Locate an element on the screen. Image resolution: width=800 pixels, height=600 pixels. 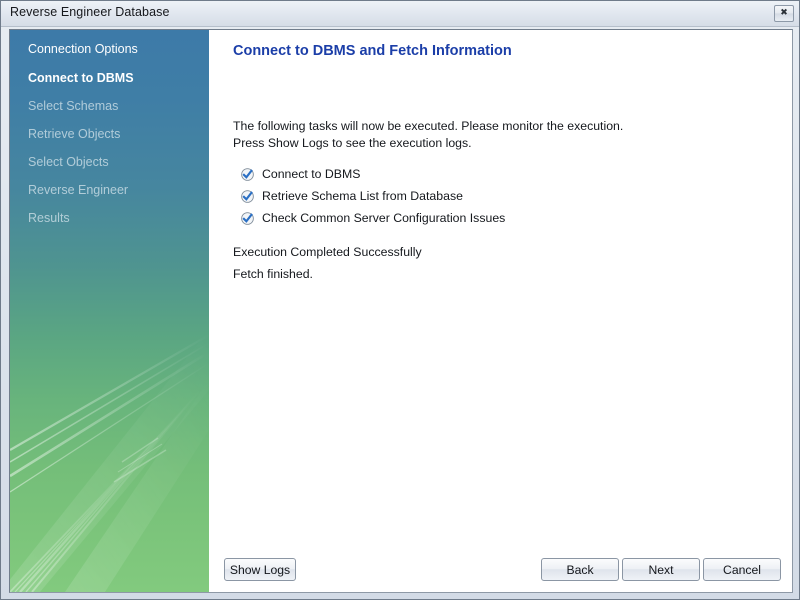
sidebar-item-label: Retrieve Objects is located at coordinates (74, 134).